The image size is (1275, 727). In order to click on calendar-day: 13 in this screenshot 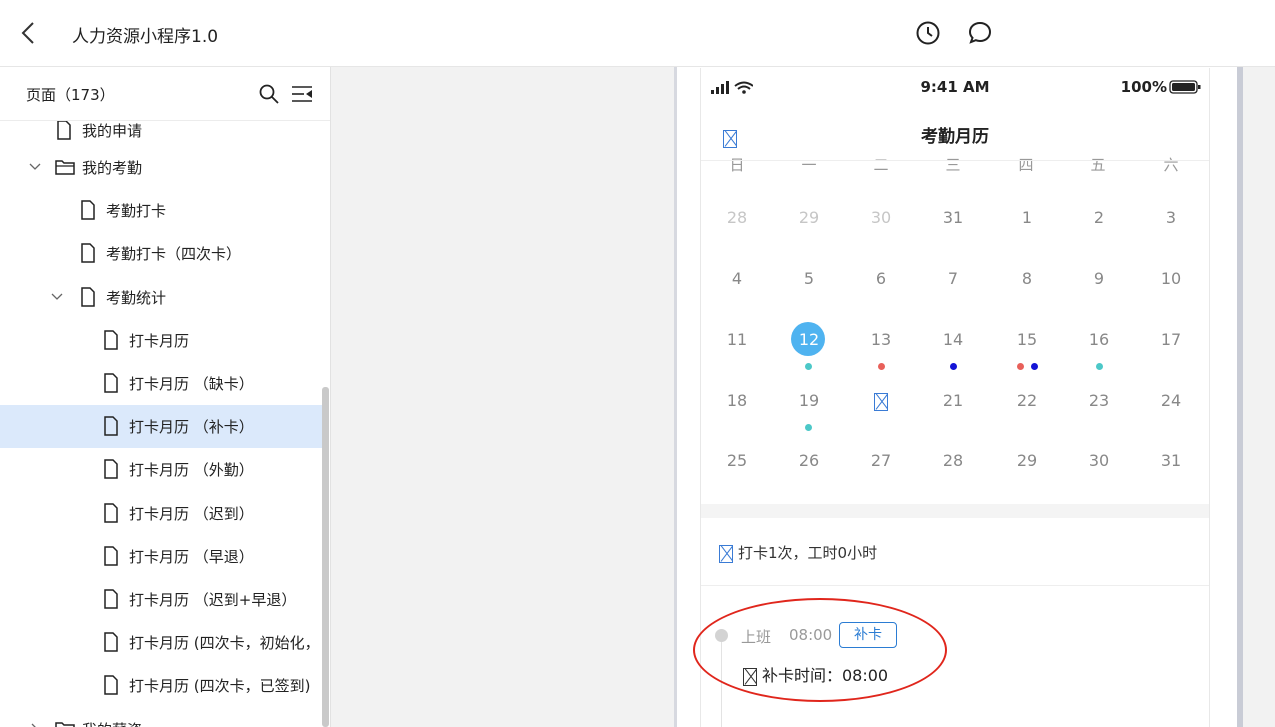, I will do `click(881, 340)`.